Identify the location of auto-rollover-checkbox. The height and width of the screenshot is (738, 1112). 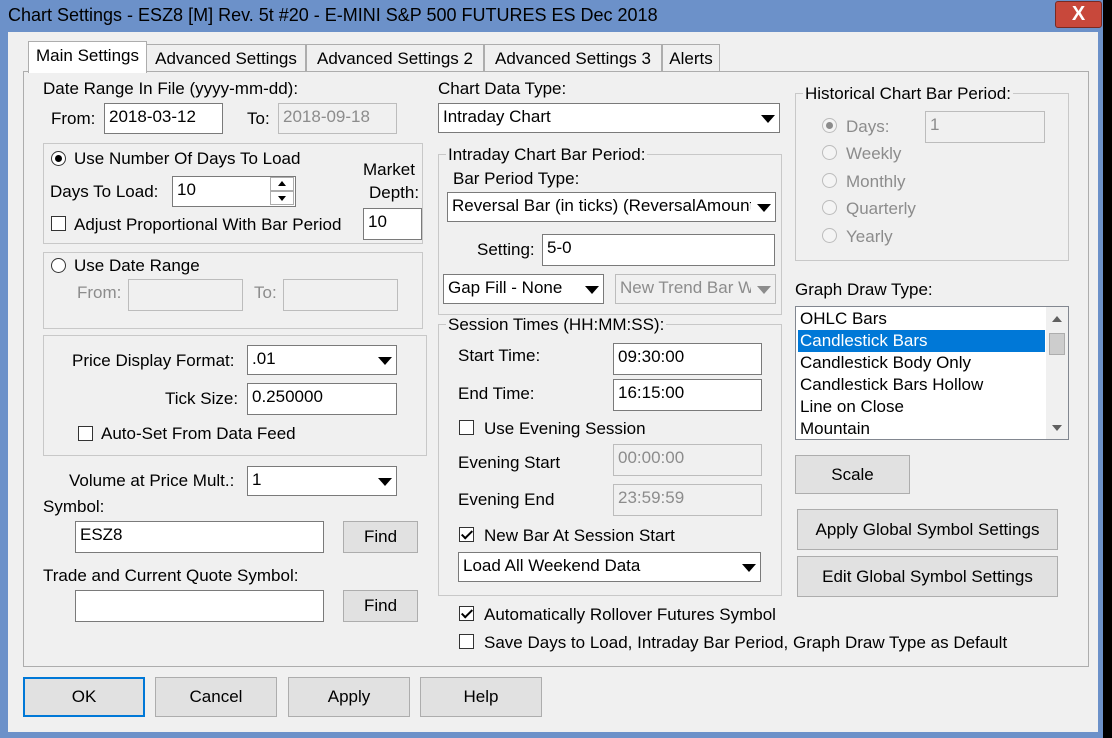
(466, 613).